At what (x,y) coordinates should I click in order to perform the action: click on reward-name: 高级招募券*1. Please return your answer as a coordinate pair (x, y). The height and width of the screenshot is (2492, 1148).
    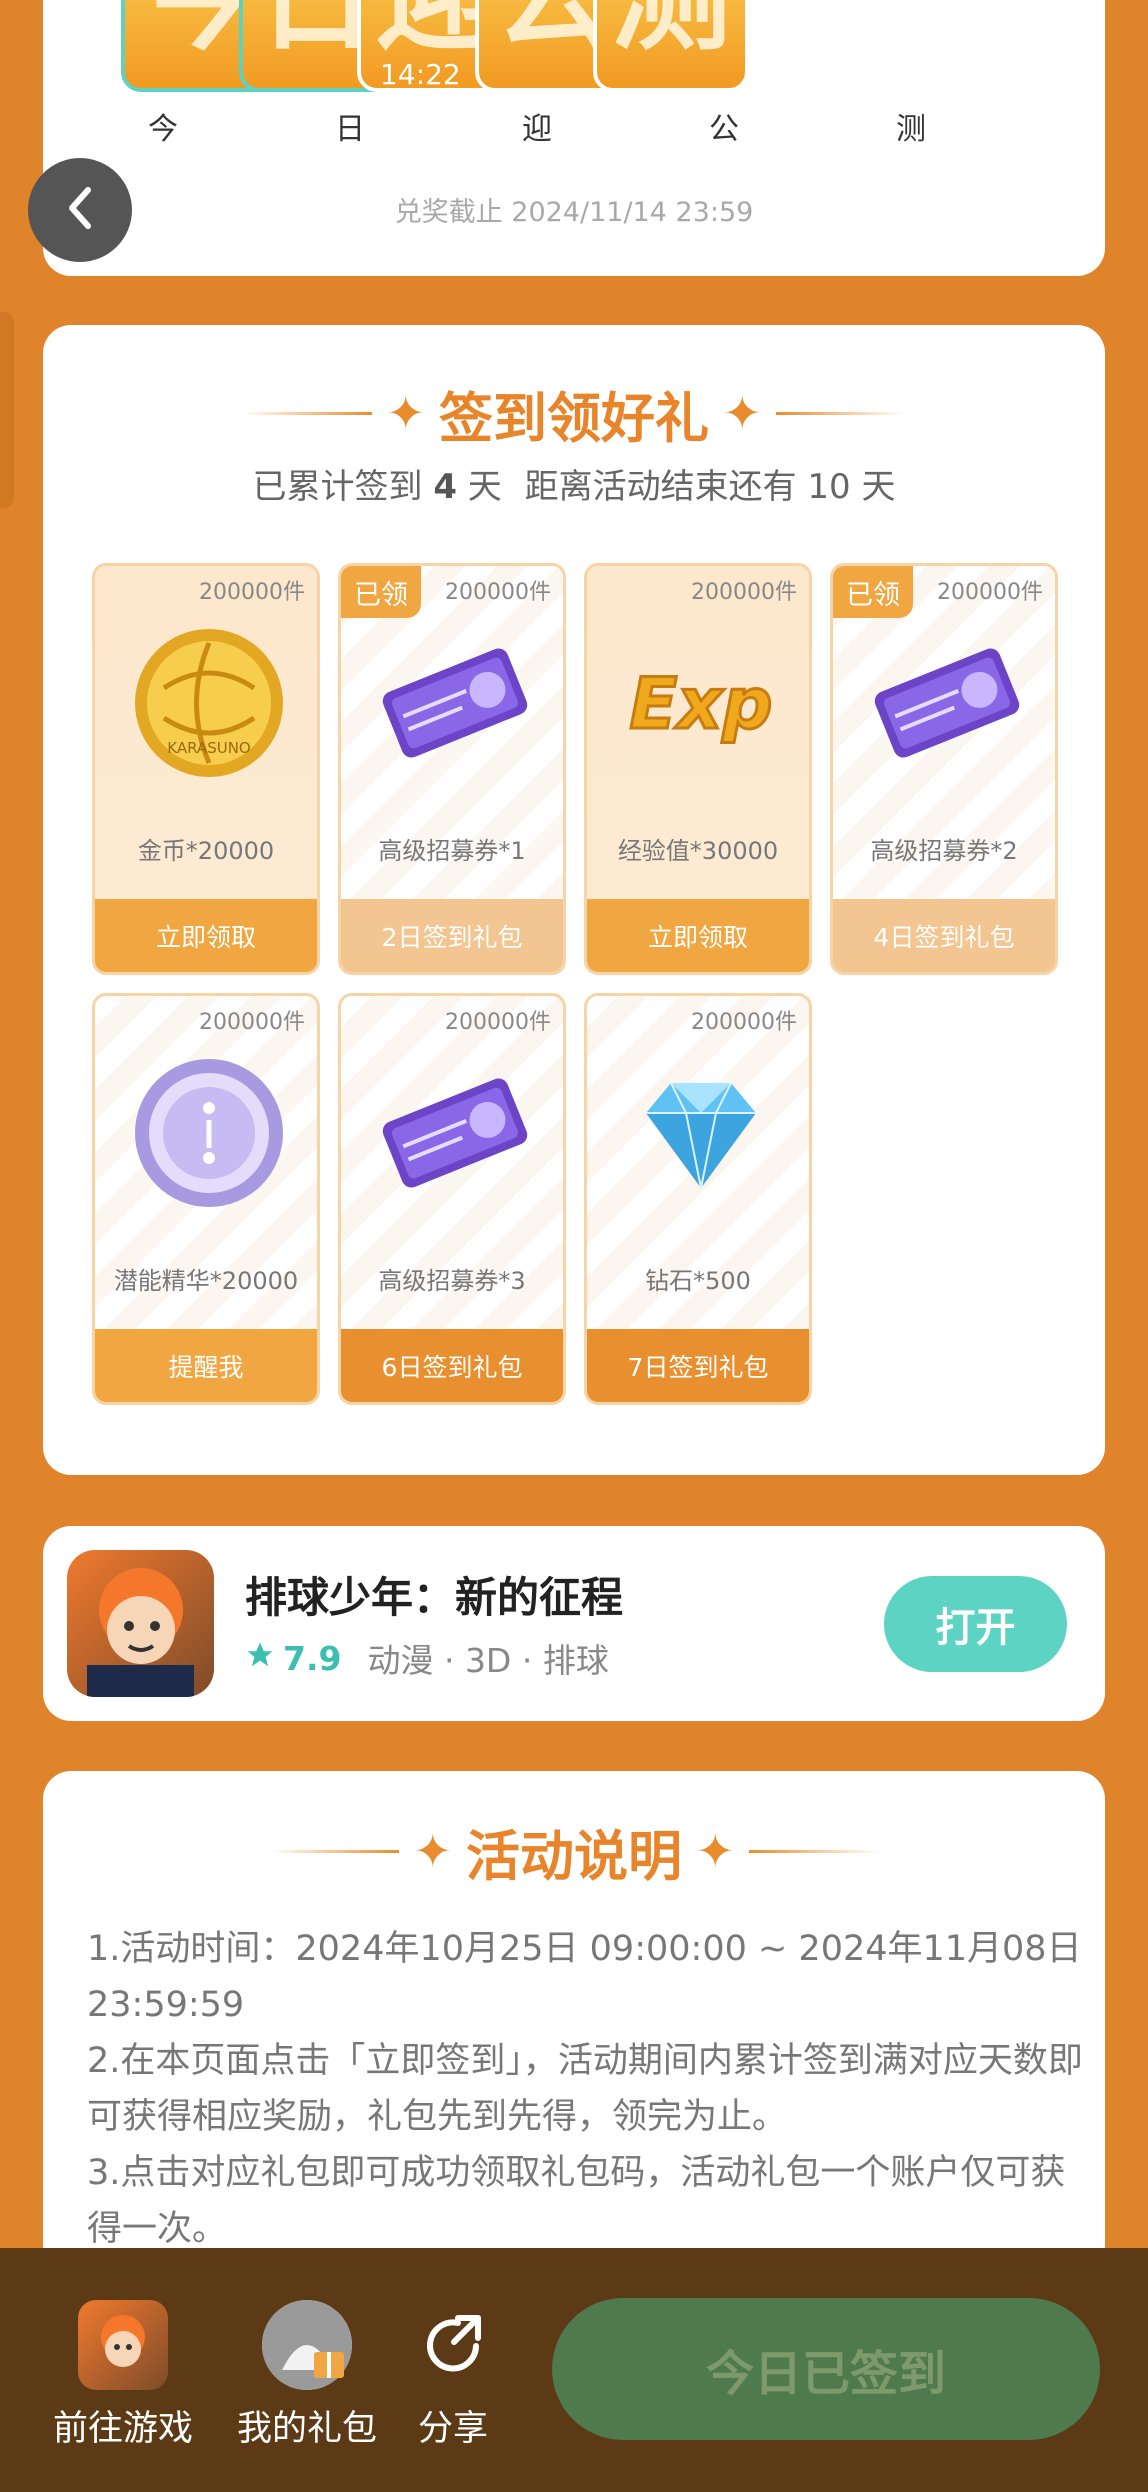
    Looking at the image, I should click on (452, 851).